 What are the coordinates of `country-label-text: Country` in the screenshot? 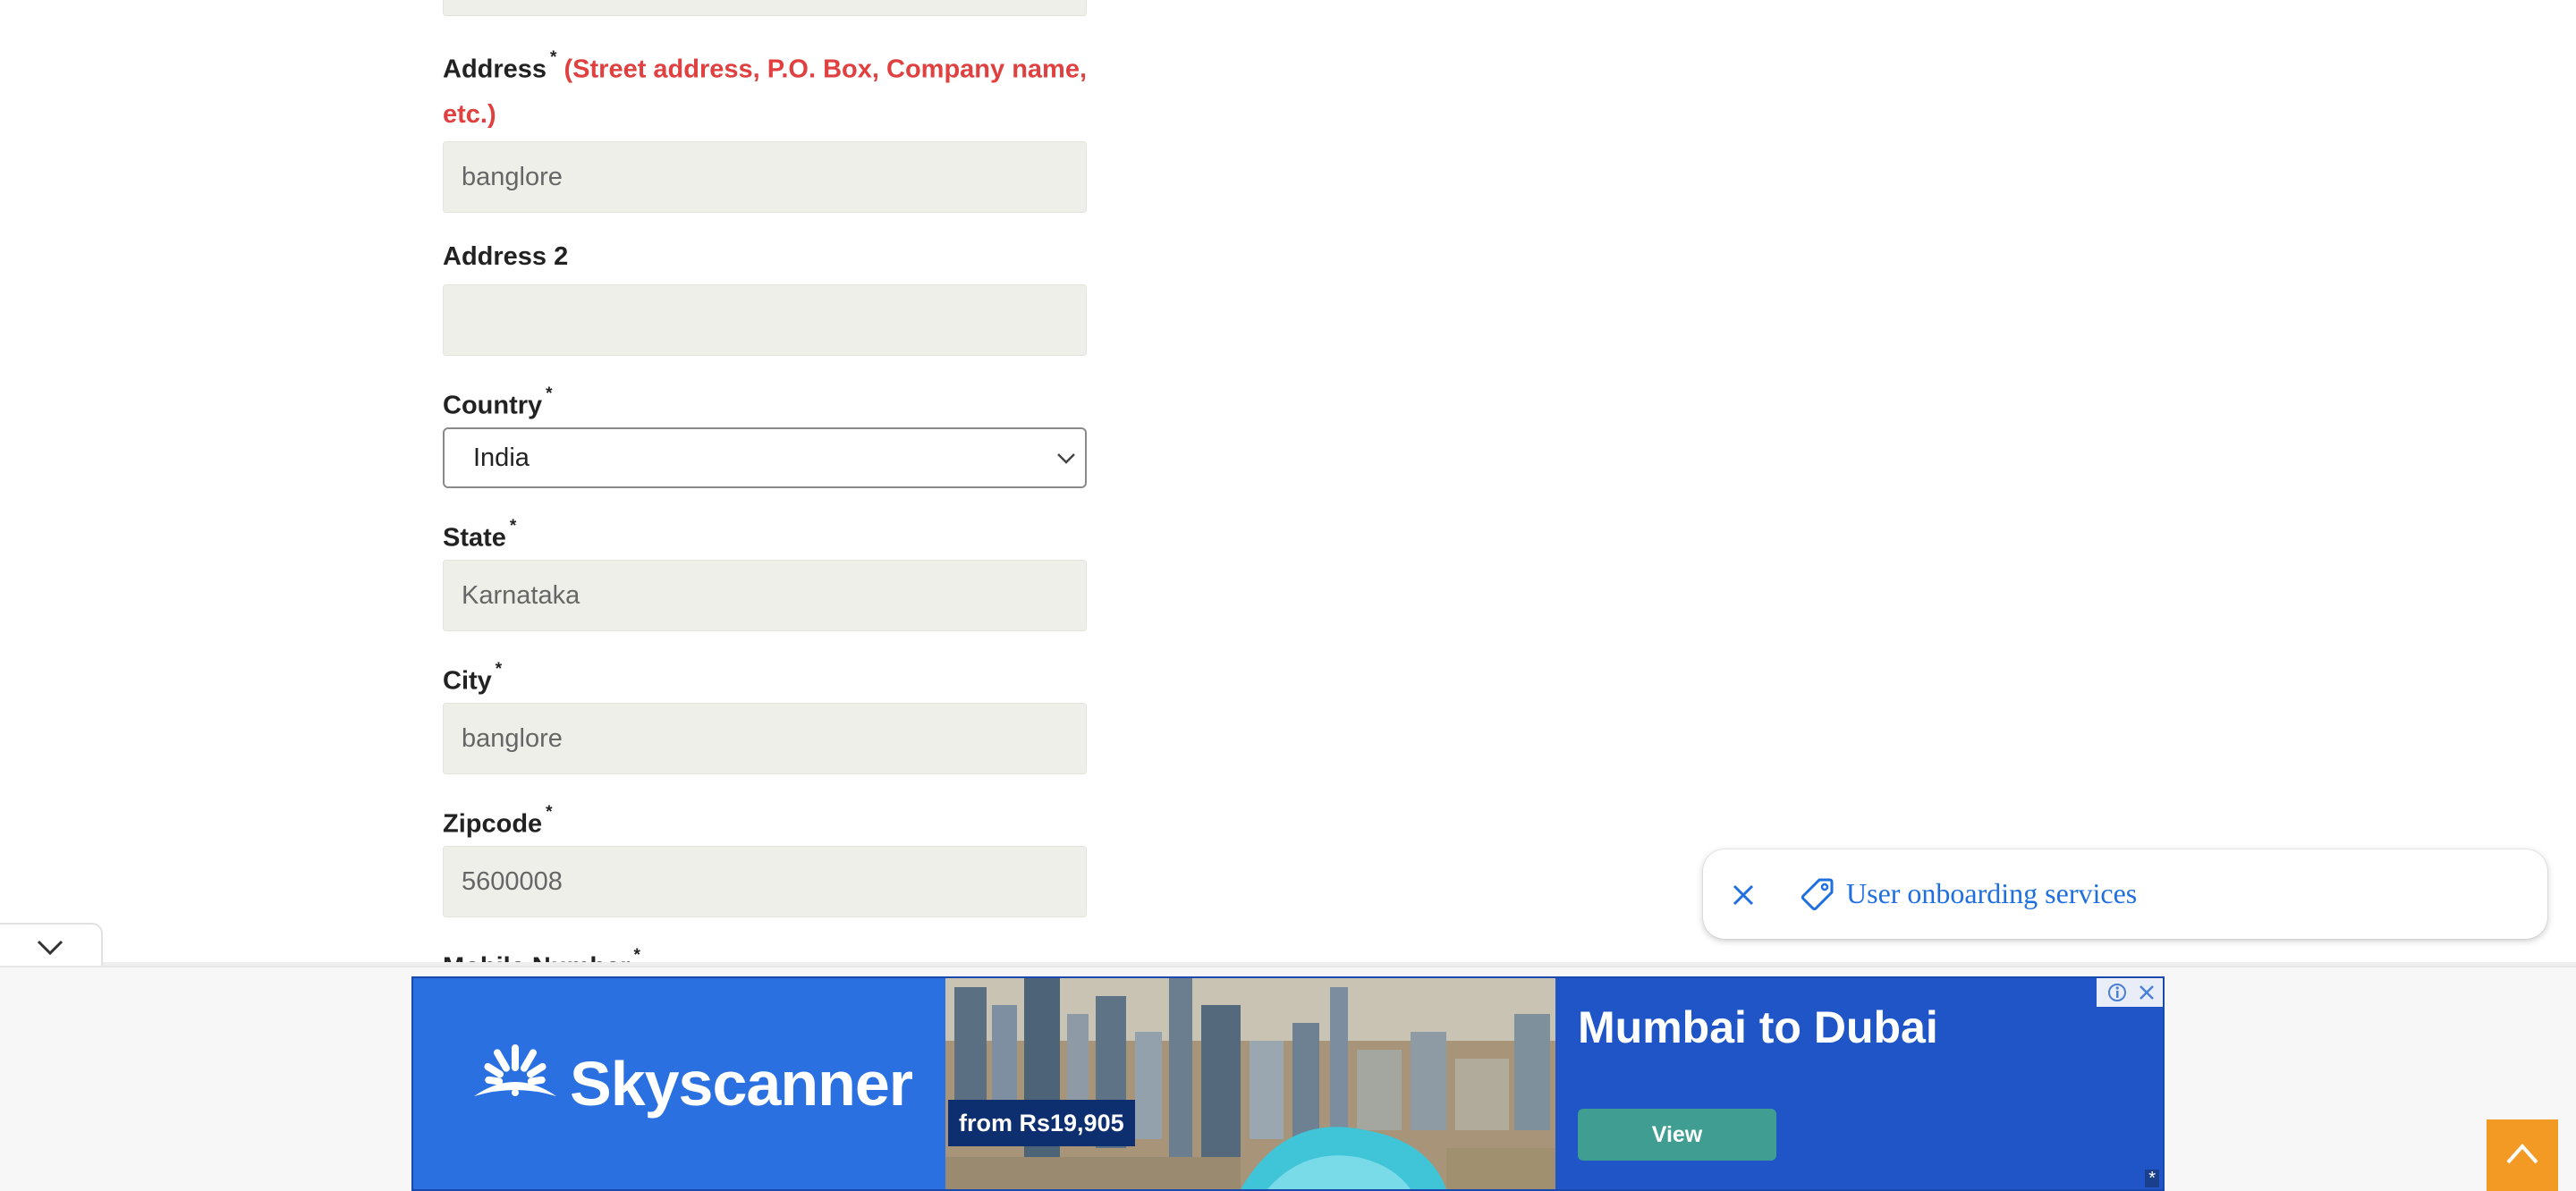 It's located at (493, 405).